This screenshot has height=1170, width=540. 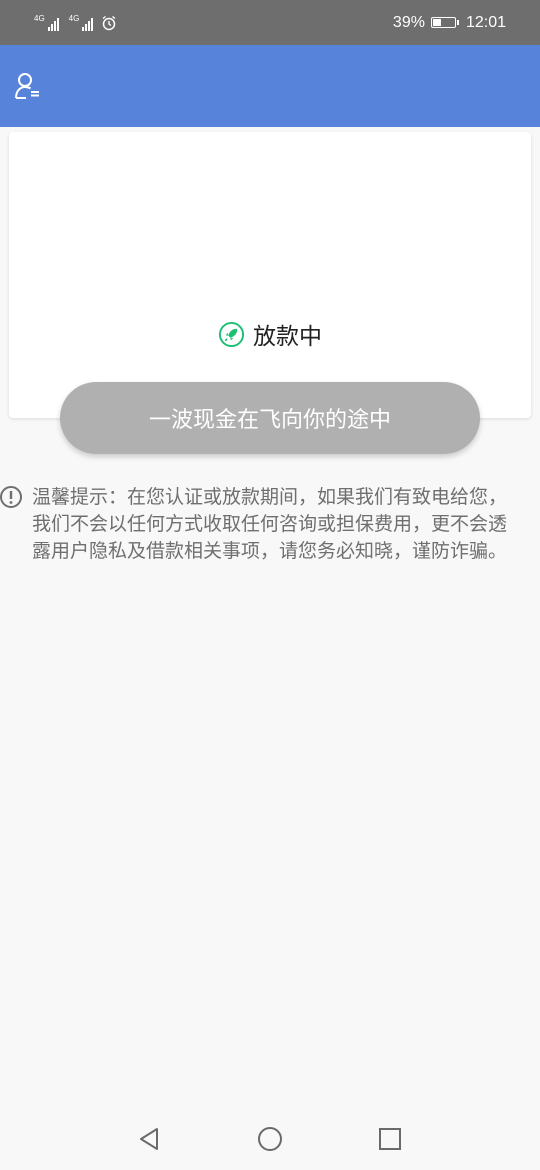 What do you see at coordinates (485, 22) in the screenshot?
I see `clock: 12:01` at bounding box center [485, 22].